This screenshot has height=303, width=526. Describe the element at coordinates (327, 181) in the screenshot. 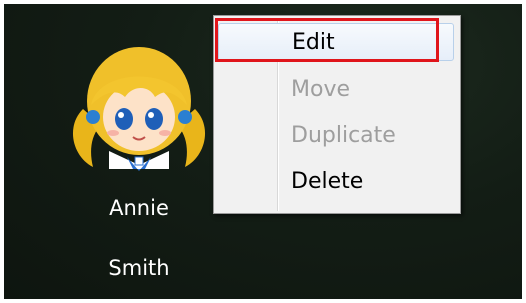

I see `menu-item-delete-label: Delete` at that location.